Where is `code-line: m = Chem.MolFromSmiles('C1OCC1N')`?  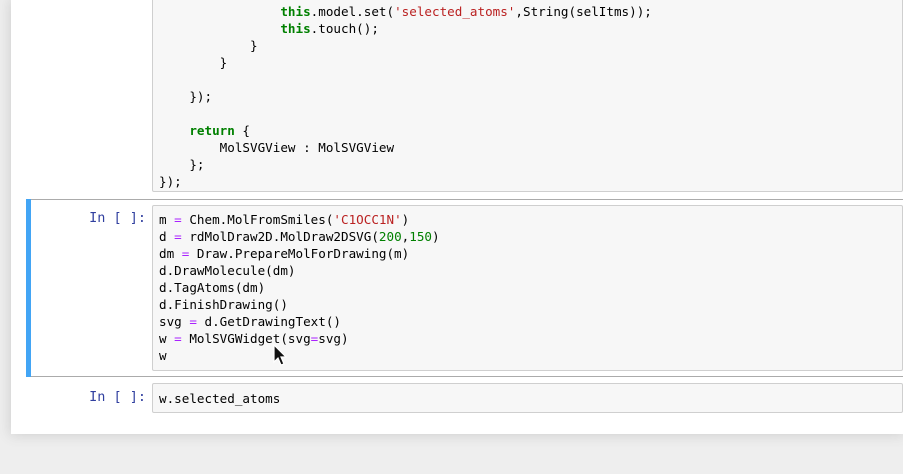
code-line: m = Chem.MolFromSmiles('C1OCC1N') is located at coordinates (299, 219).